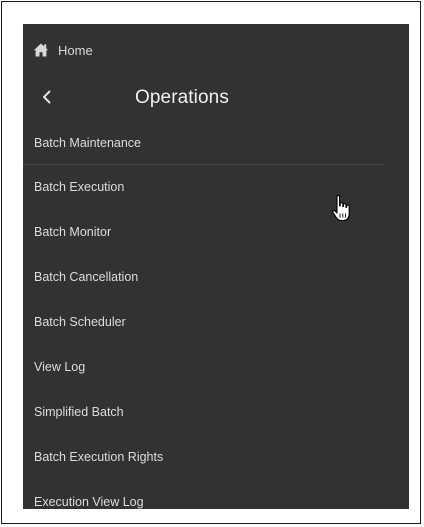 This screenshot has width=424, height=527. Describe the element at coordinates (99, 457) in the screenshot. I see `menu-item-label: Batch Execution Rights` at that location.